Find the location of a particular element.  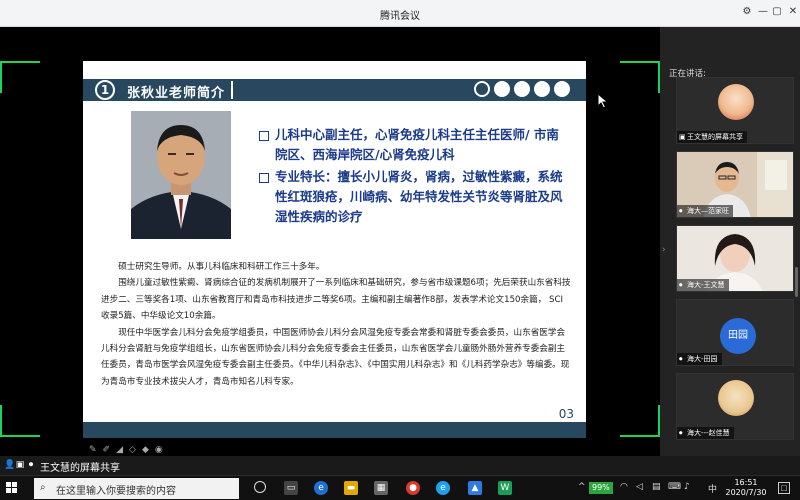

volume-icon: ♪ is located at coordinates (687, 487).